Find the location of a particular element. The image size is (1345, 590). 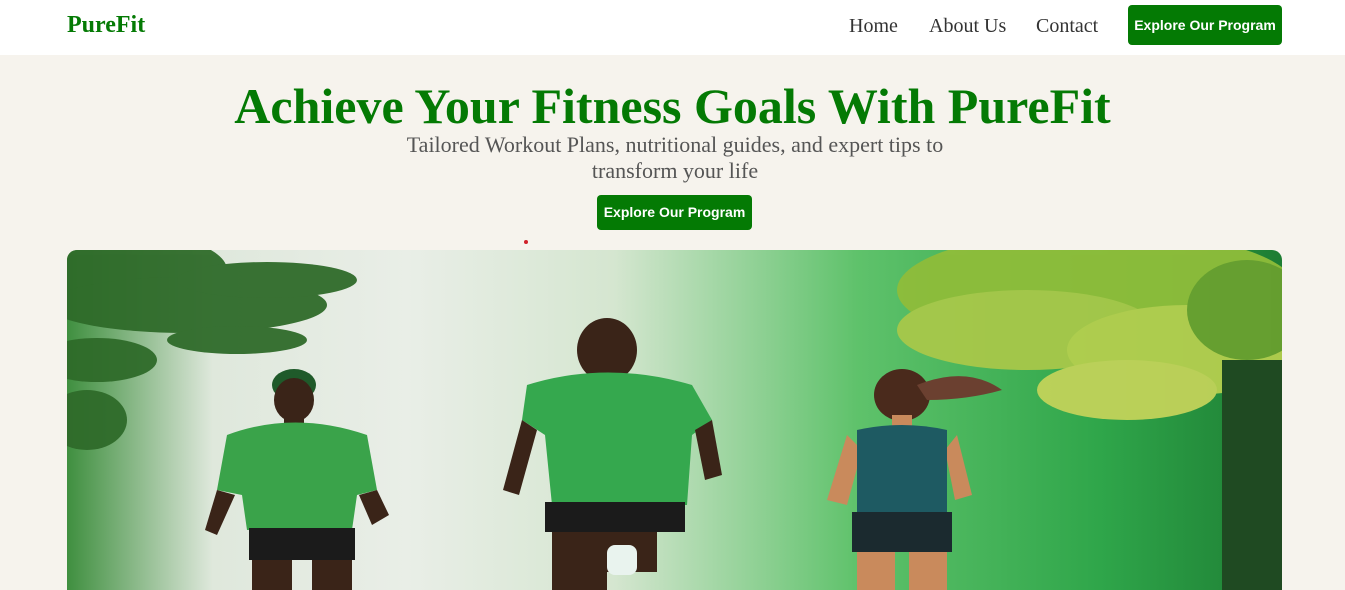

nav-link-home: Home is located at coordinates (873, 26).